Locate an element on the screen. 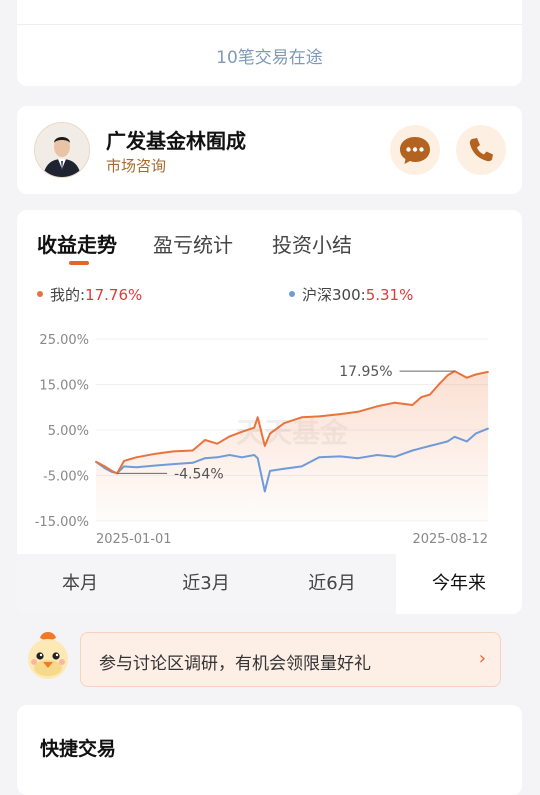 The height and width of the screenshot is (795, 540). phone-icon is located at coordinates (481, 150).